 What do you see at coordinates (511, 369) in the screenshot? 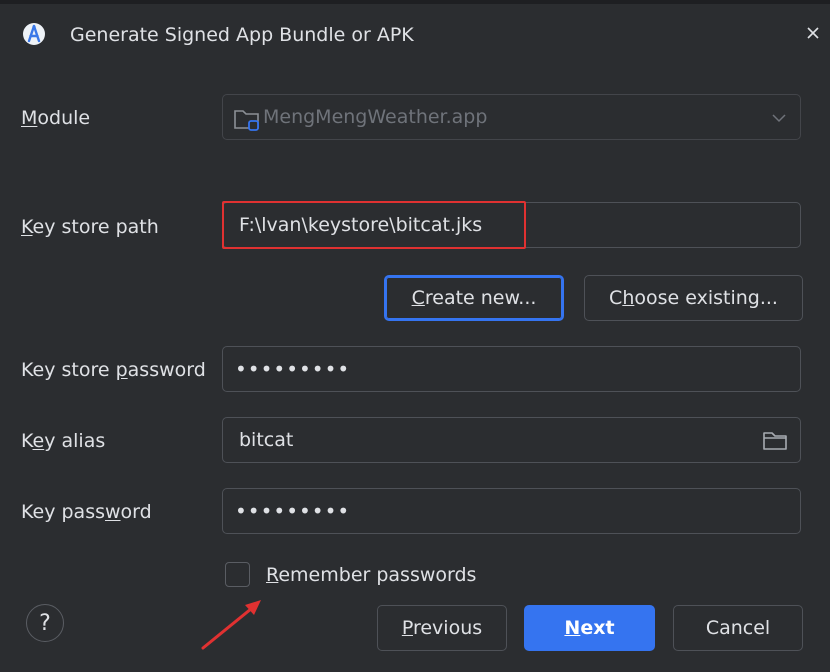
I see `keystore-password-input: •••••••••` at bounding box center [511, 369].